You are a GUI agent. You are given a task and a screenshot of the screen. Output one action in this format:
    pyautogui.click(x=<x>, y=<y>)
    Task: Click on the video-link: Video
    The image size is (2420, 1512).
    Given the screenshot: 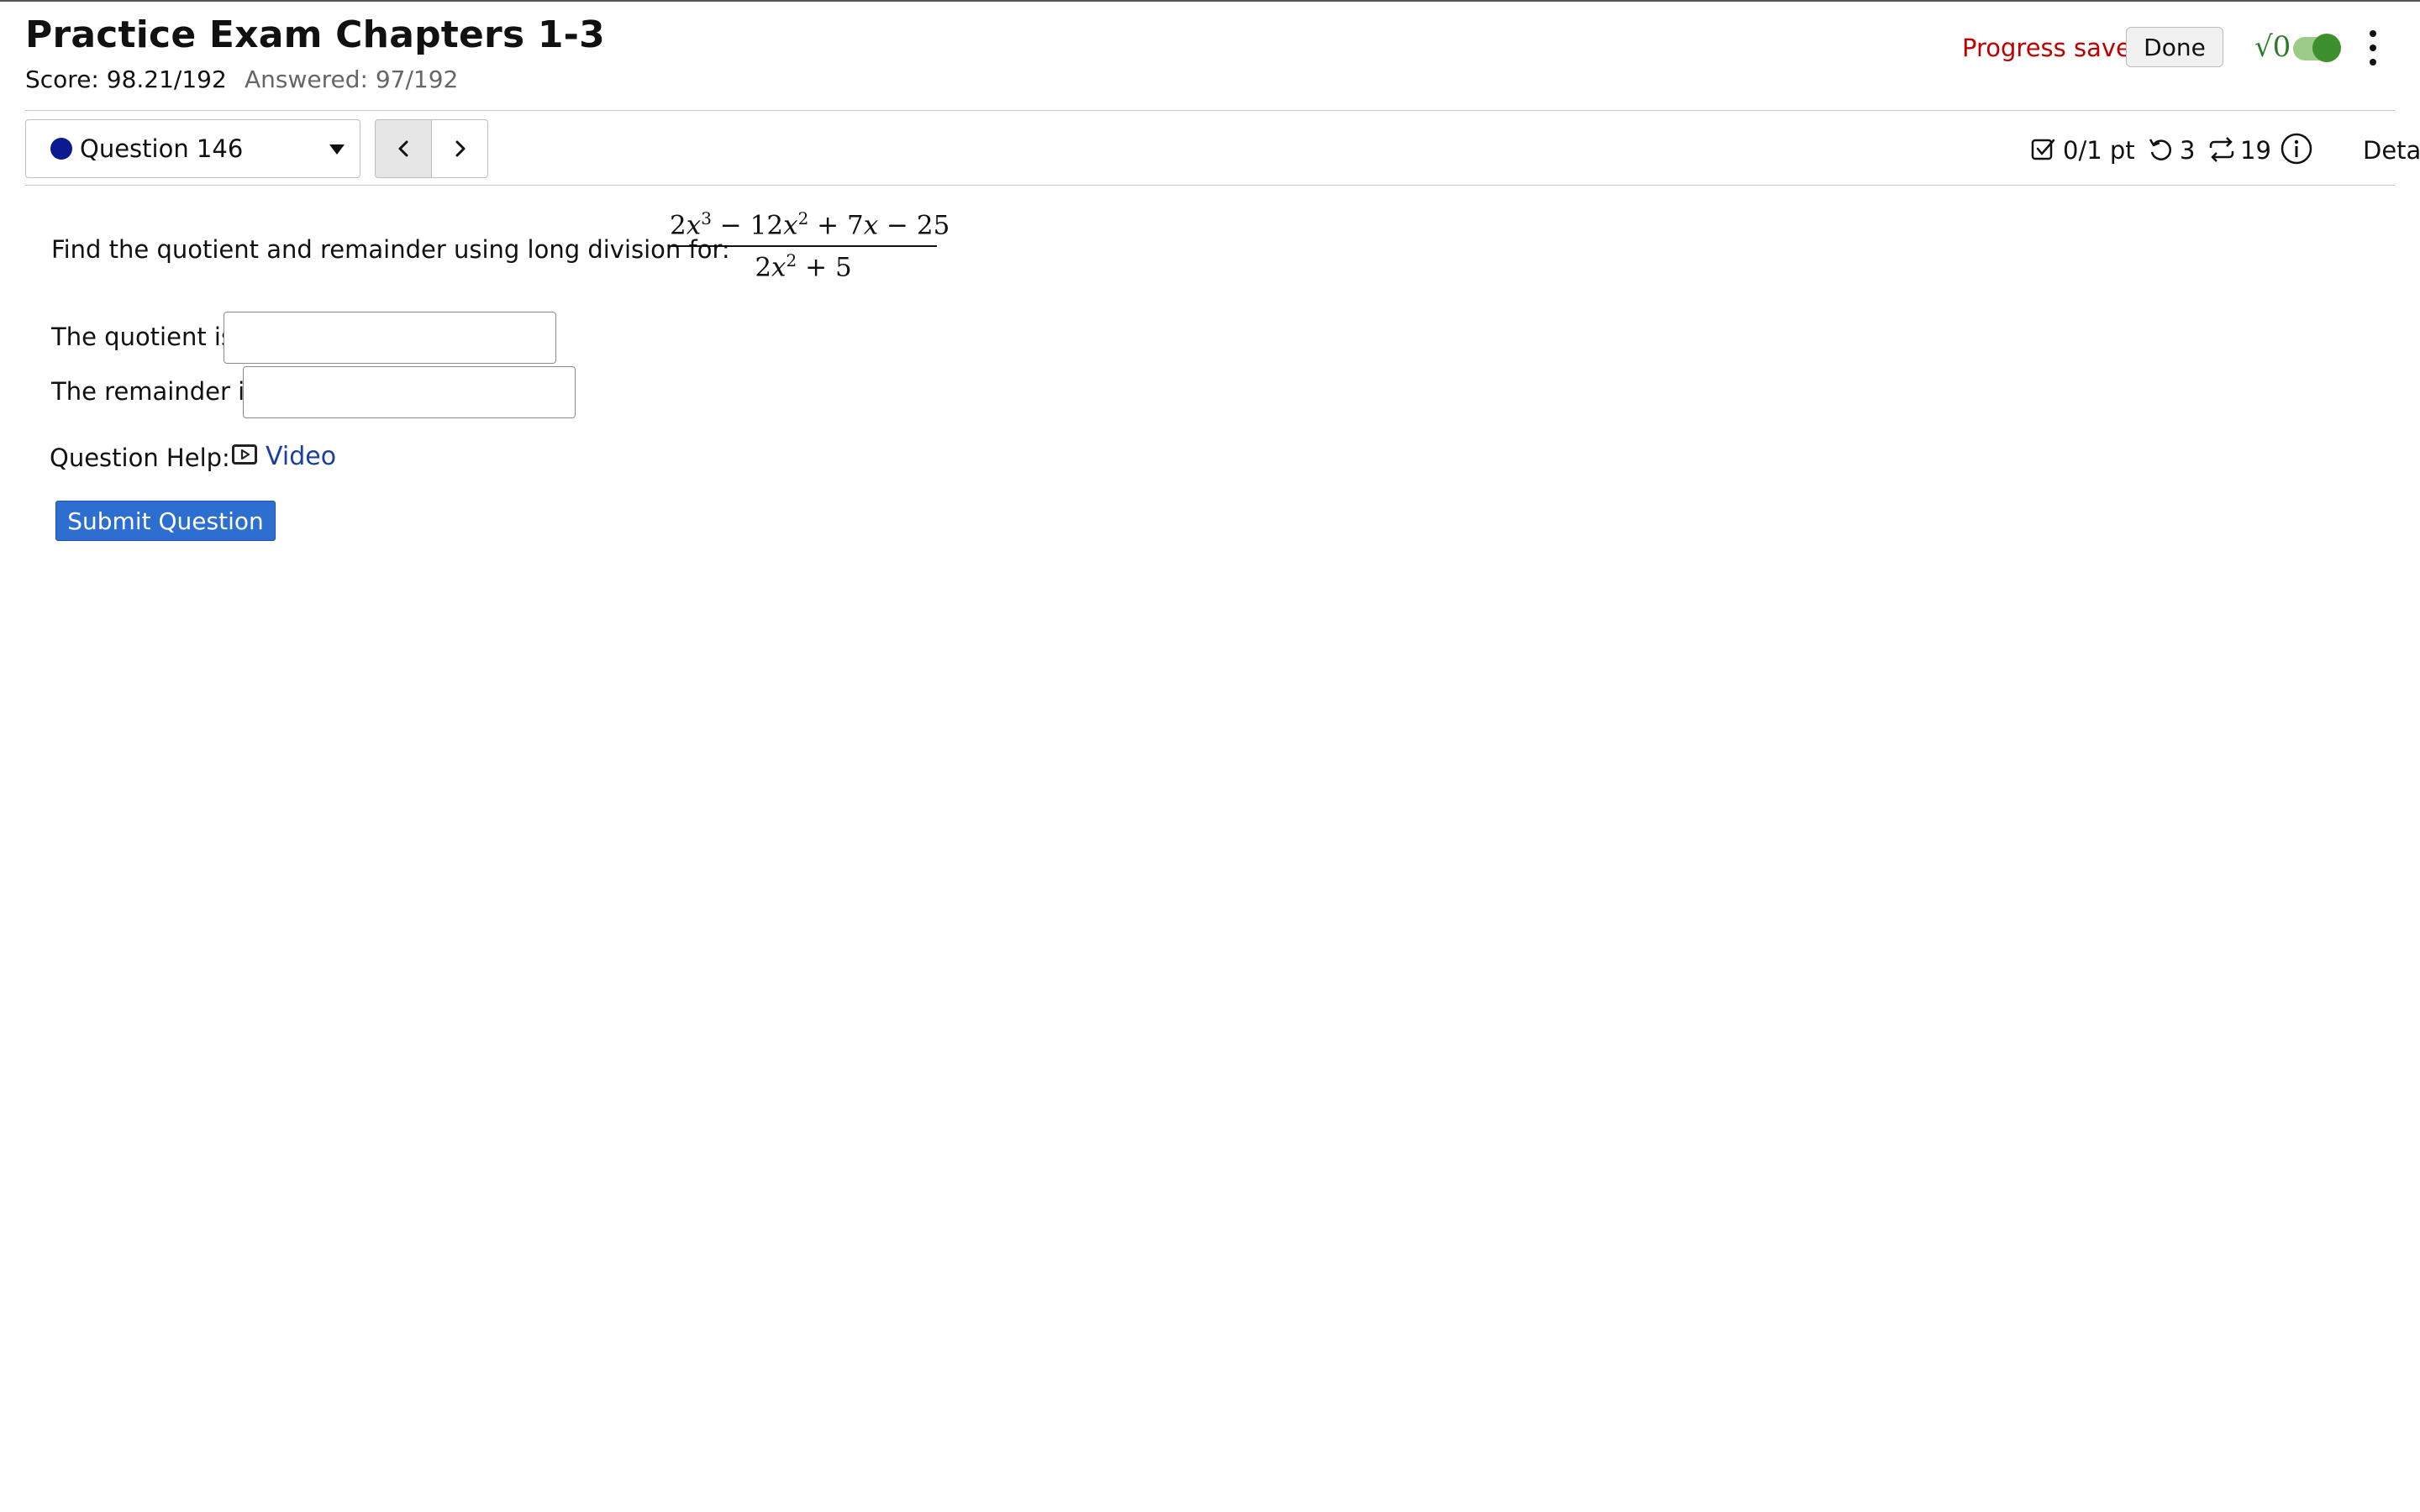 What is the action you would take?
    pyautogui.click(x=301, y=456)
    